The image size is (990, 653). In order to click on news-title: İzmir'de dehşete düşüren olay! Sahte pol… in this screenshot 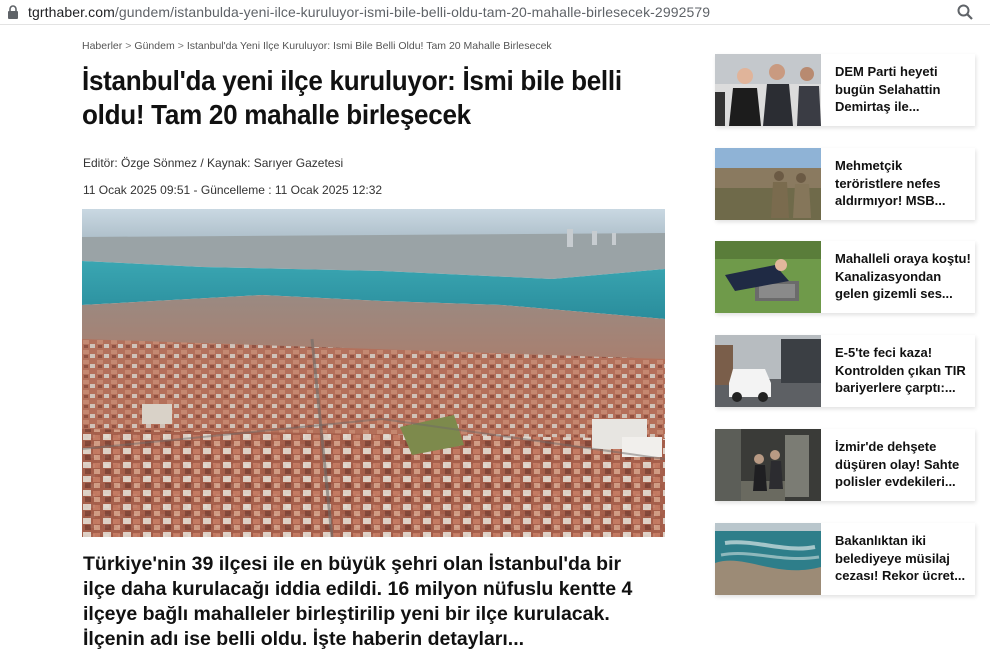, I will do `click(903, 464)`.